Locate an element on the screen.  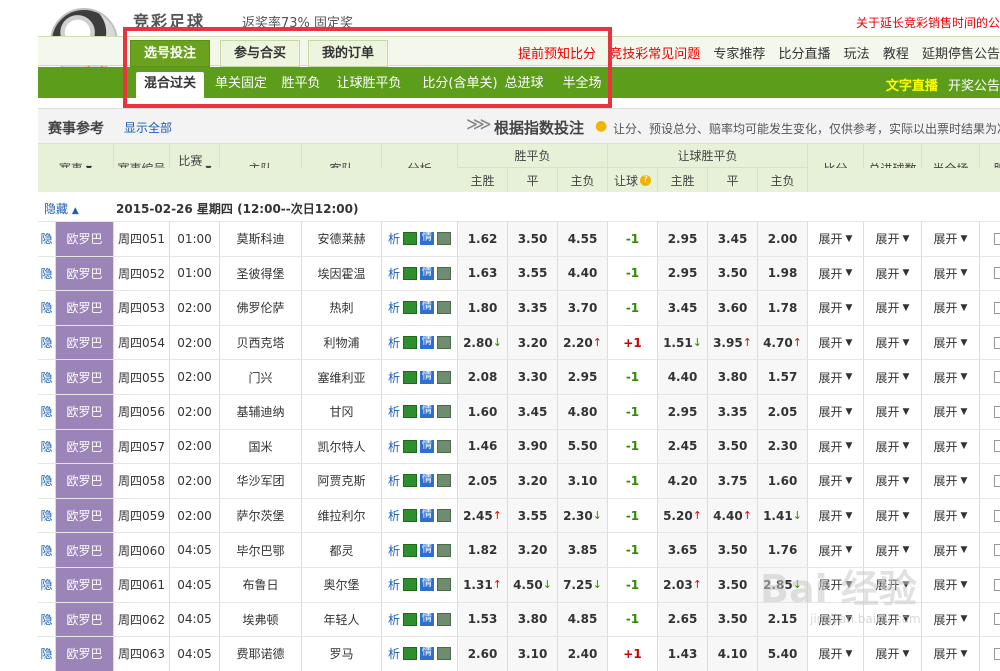
odds-d: 3.90 is located at coordinates (533, 446).